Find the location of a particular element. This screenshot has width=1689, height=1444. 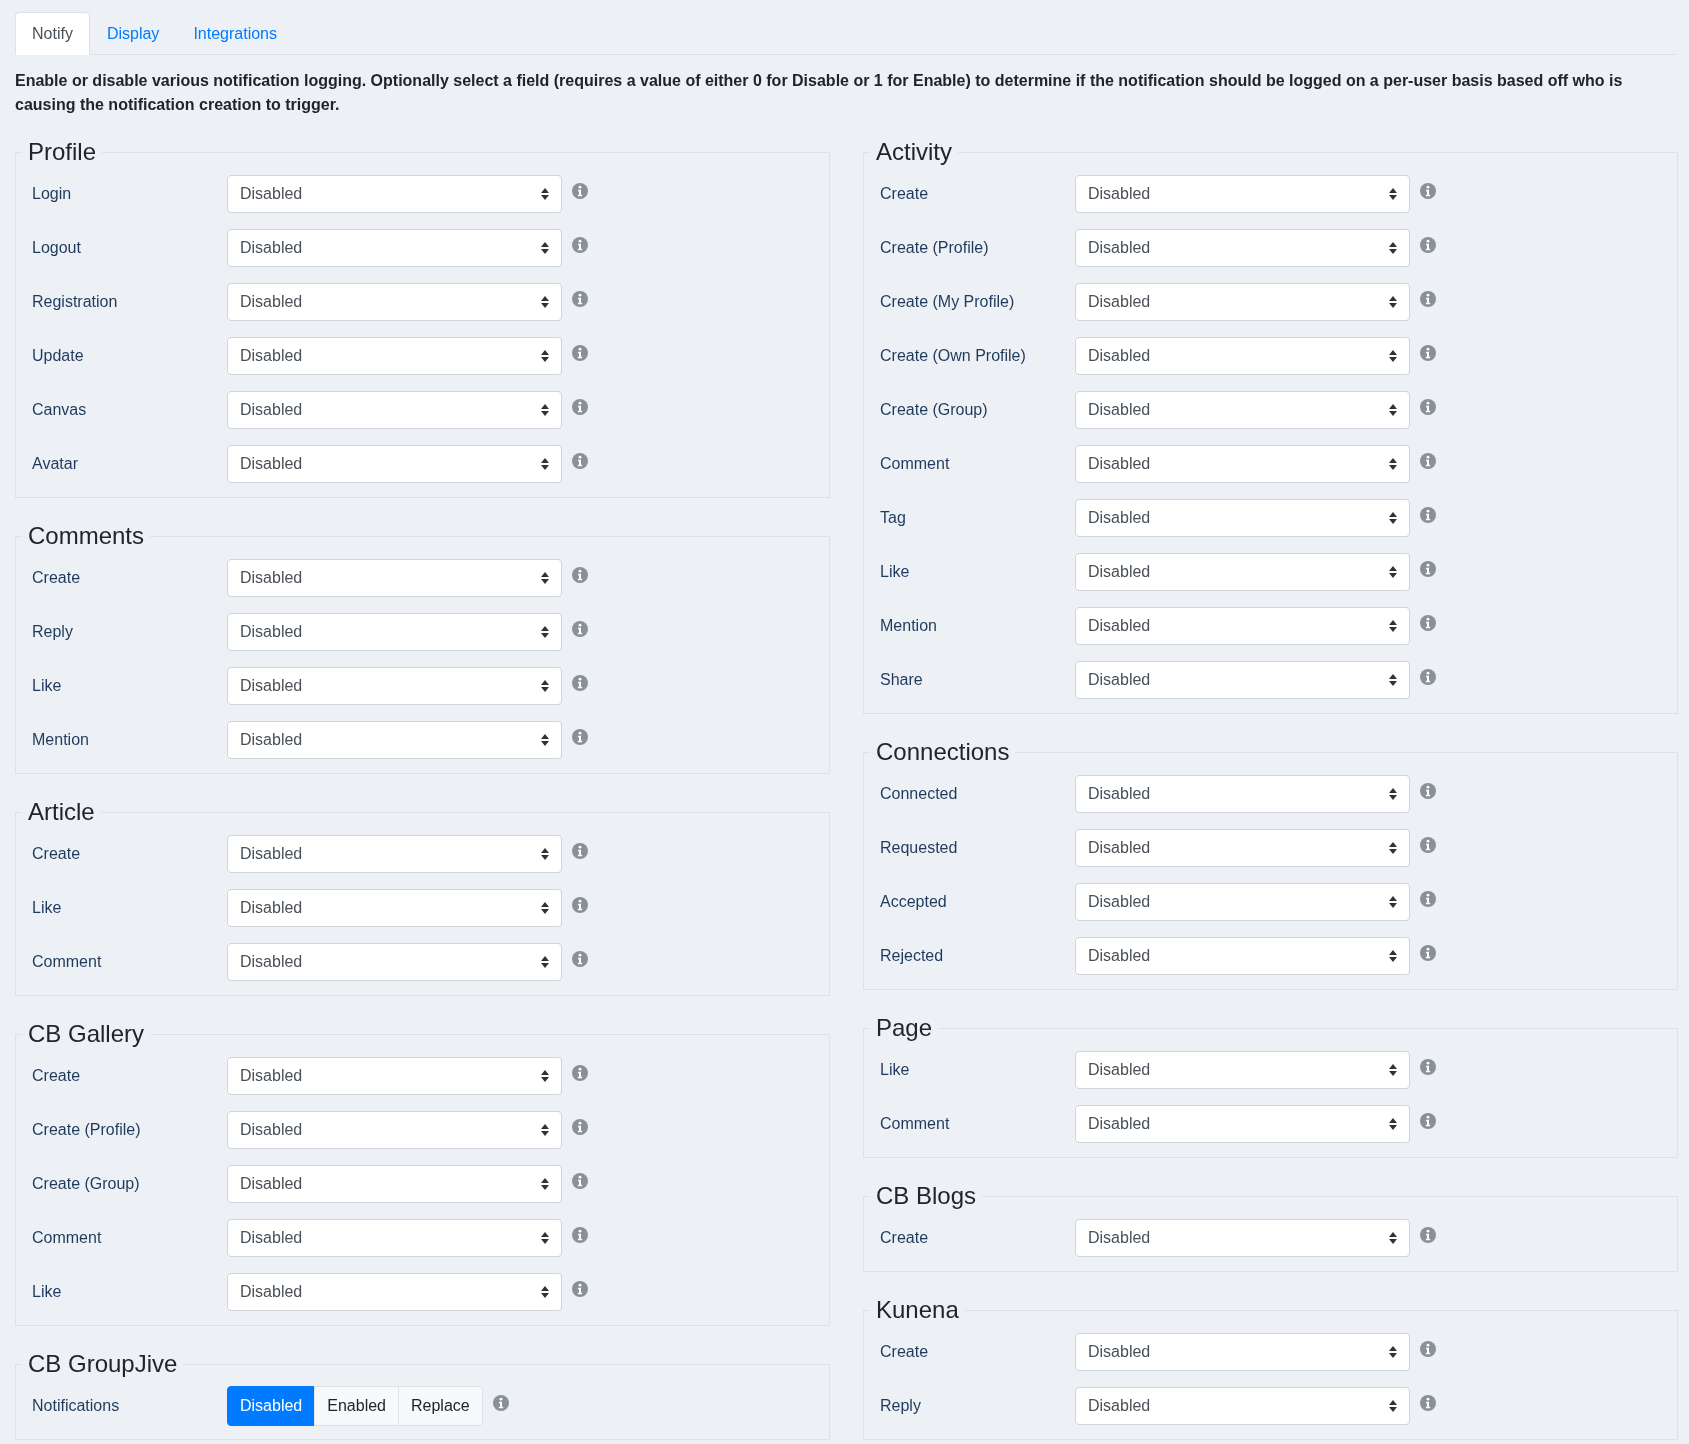

field-label: Registration is located at coordinates (75, 302).